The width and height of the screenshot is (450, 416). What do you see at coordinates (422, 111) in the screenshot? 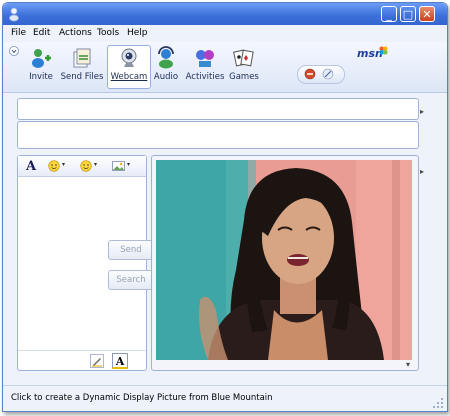
I see `expand-arrow-icon: ▸` at bounding box center [422, 111].